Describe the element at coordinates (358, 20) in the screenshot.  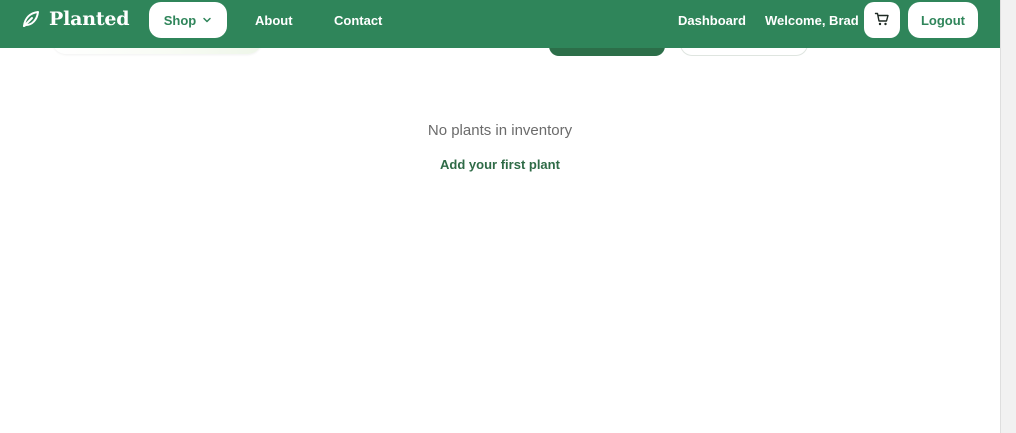
I see `nav-contact-link: Contact` at that location.